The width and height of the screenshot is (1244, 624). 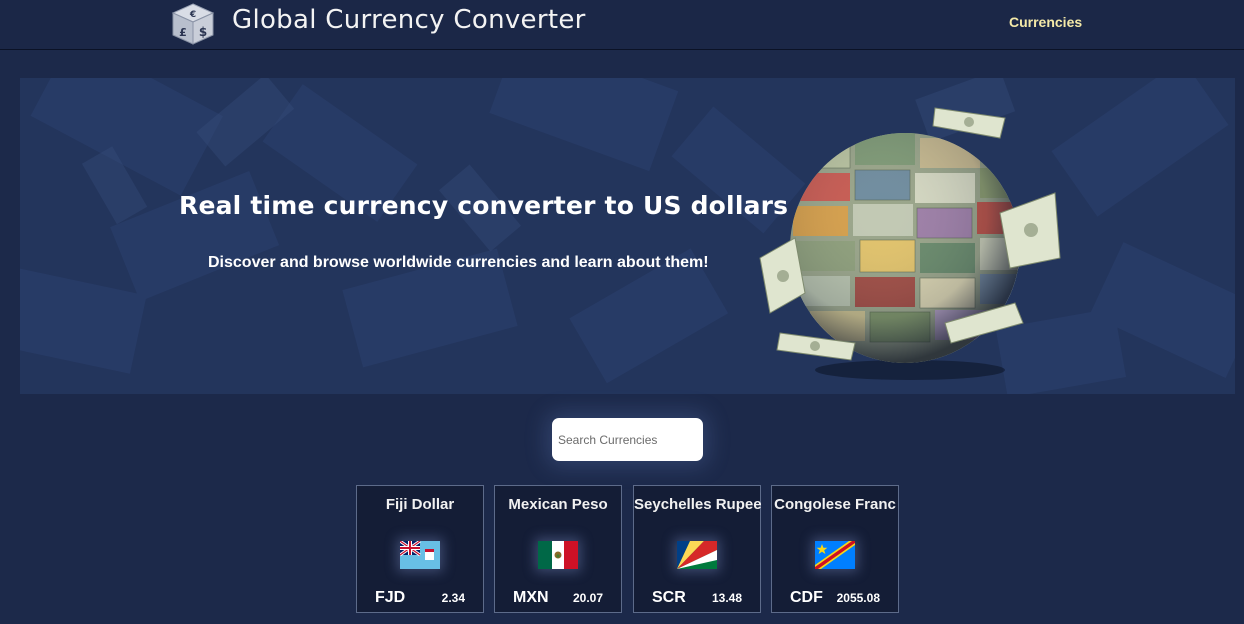 I want to click on currency-card-fjd: Fiji Dollar FJD 2.34, so click(x=420, y=549).